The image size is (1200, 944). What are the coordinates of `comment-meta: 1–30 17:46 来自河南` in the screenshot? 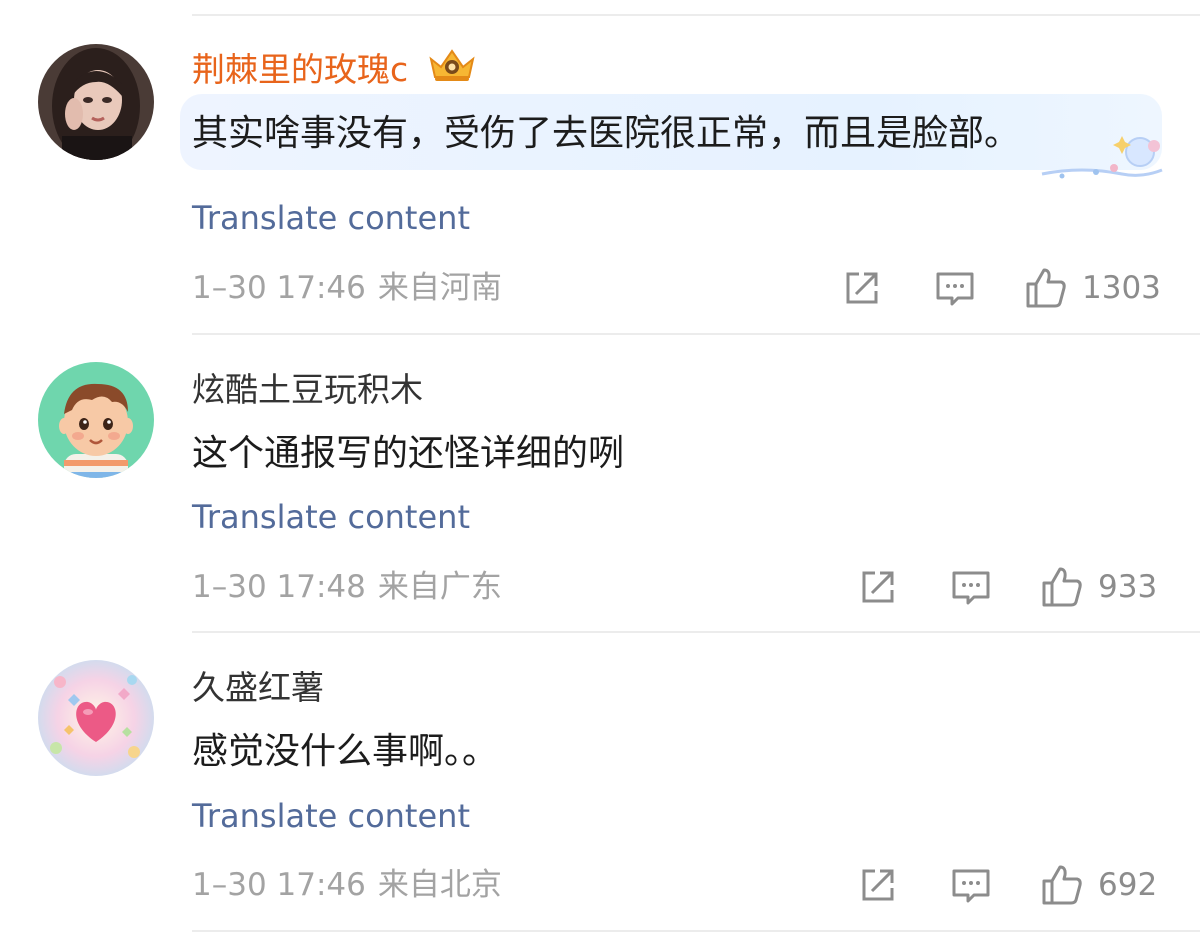 It's located at (347, 288).